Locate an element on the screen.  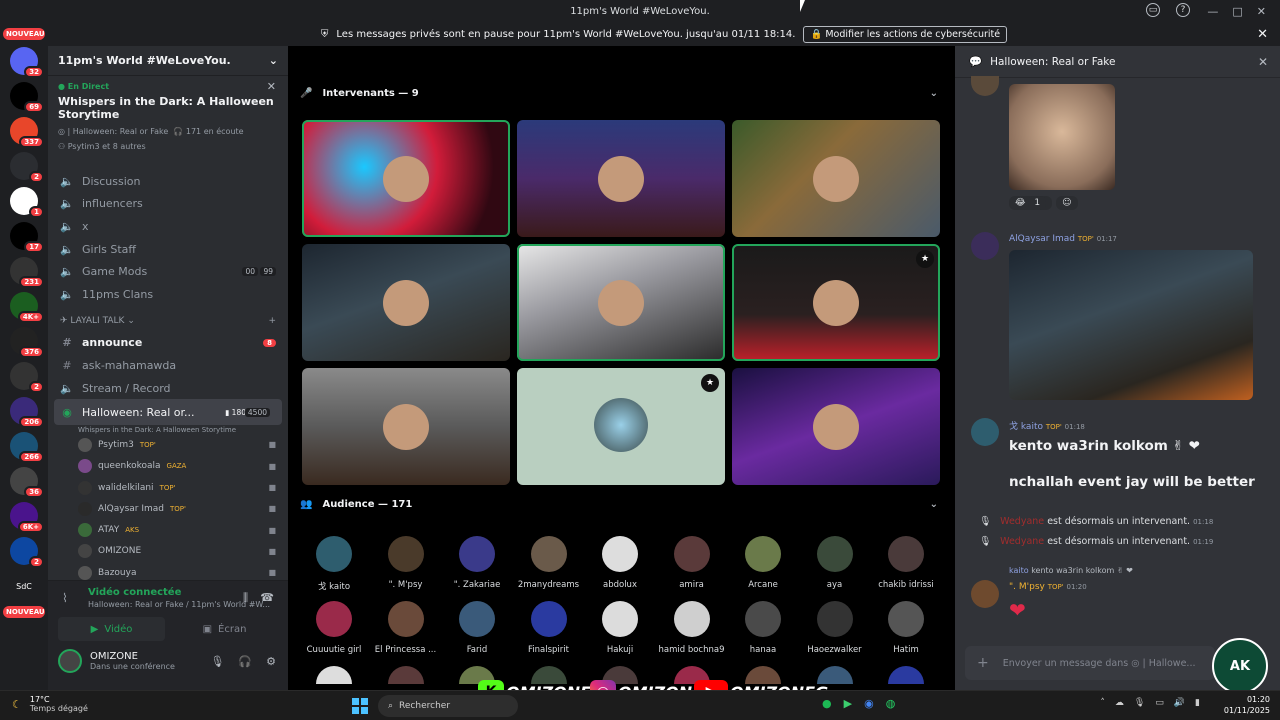
stage-user: OMIZONE ■ is located at coordinates (168, 551).